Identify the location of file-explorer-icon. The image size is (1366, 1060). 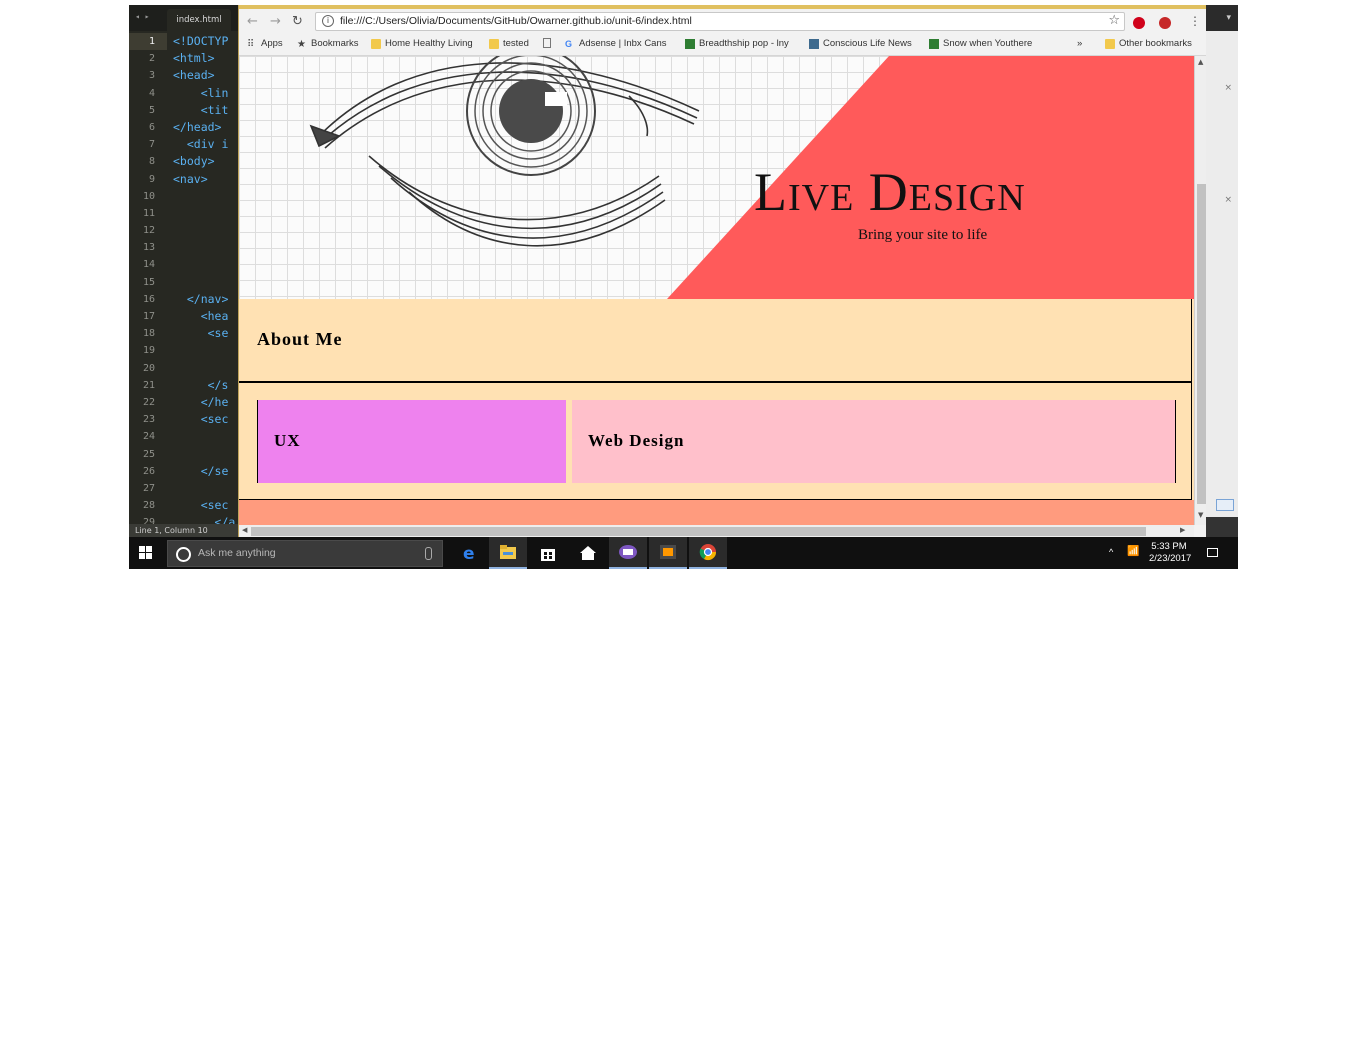
(508, 553).